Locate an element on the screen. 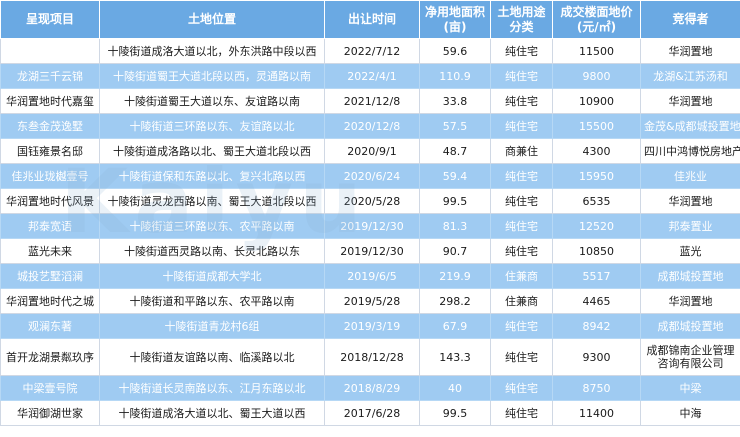 The width and height of the screenshot is (740, 437). cell-project: 城投艺墅滔澜 is located at coordinates (50, 276).